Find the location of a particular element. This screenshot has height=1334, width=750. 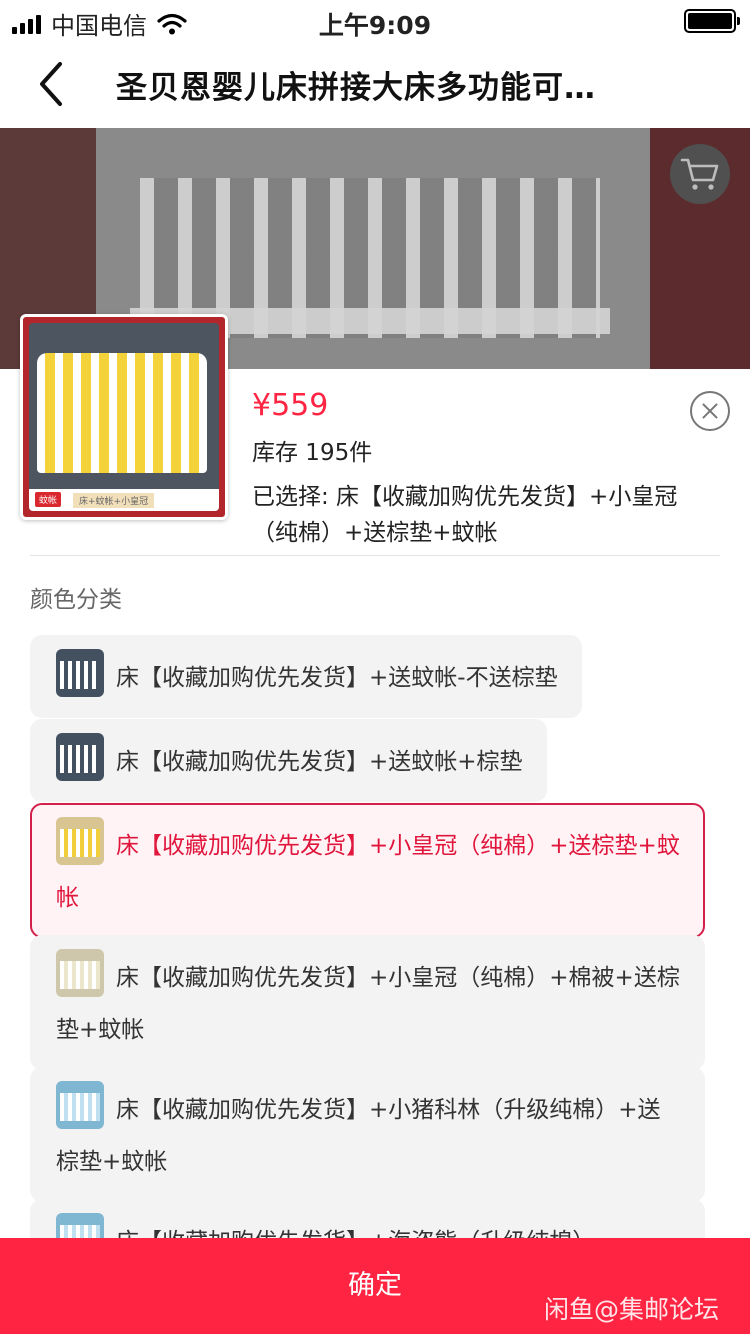

cart-button is located at coordinates (700, 174).